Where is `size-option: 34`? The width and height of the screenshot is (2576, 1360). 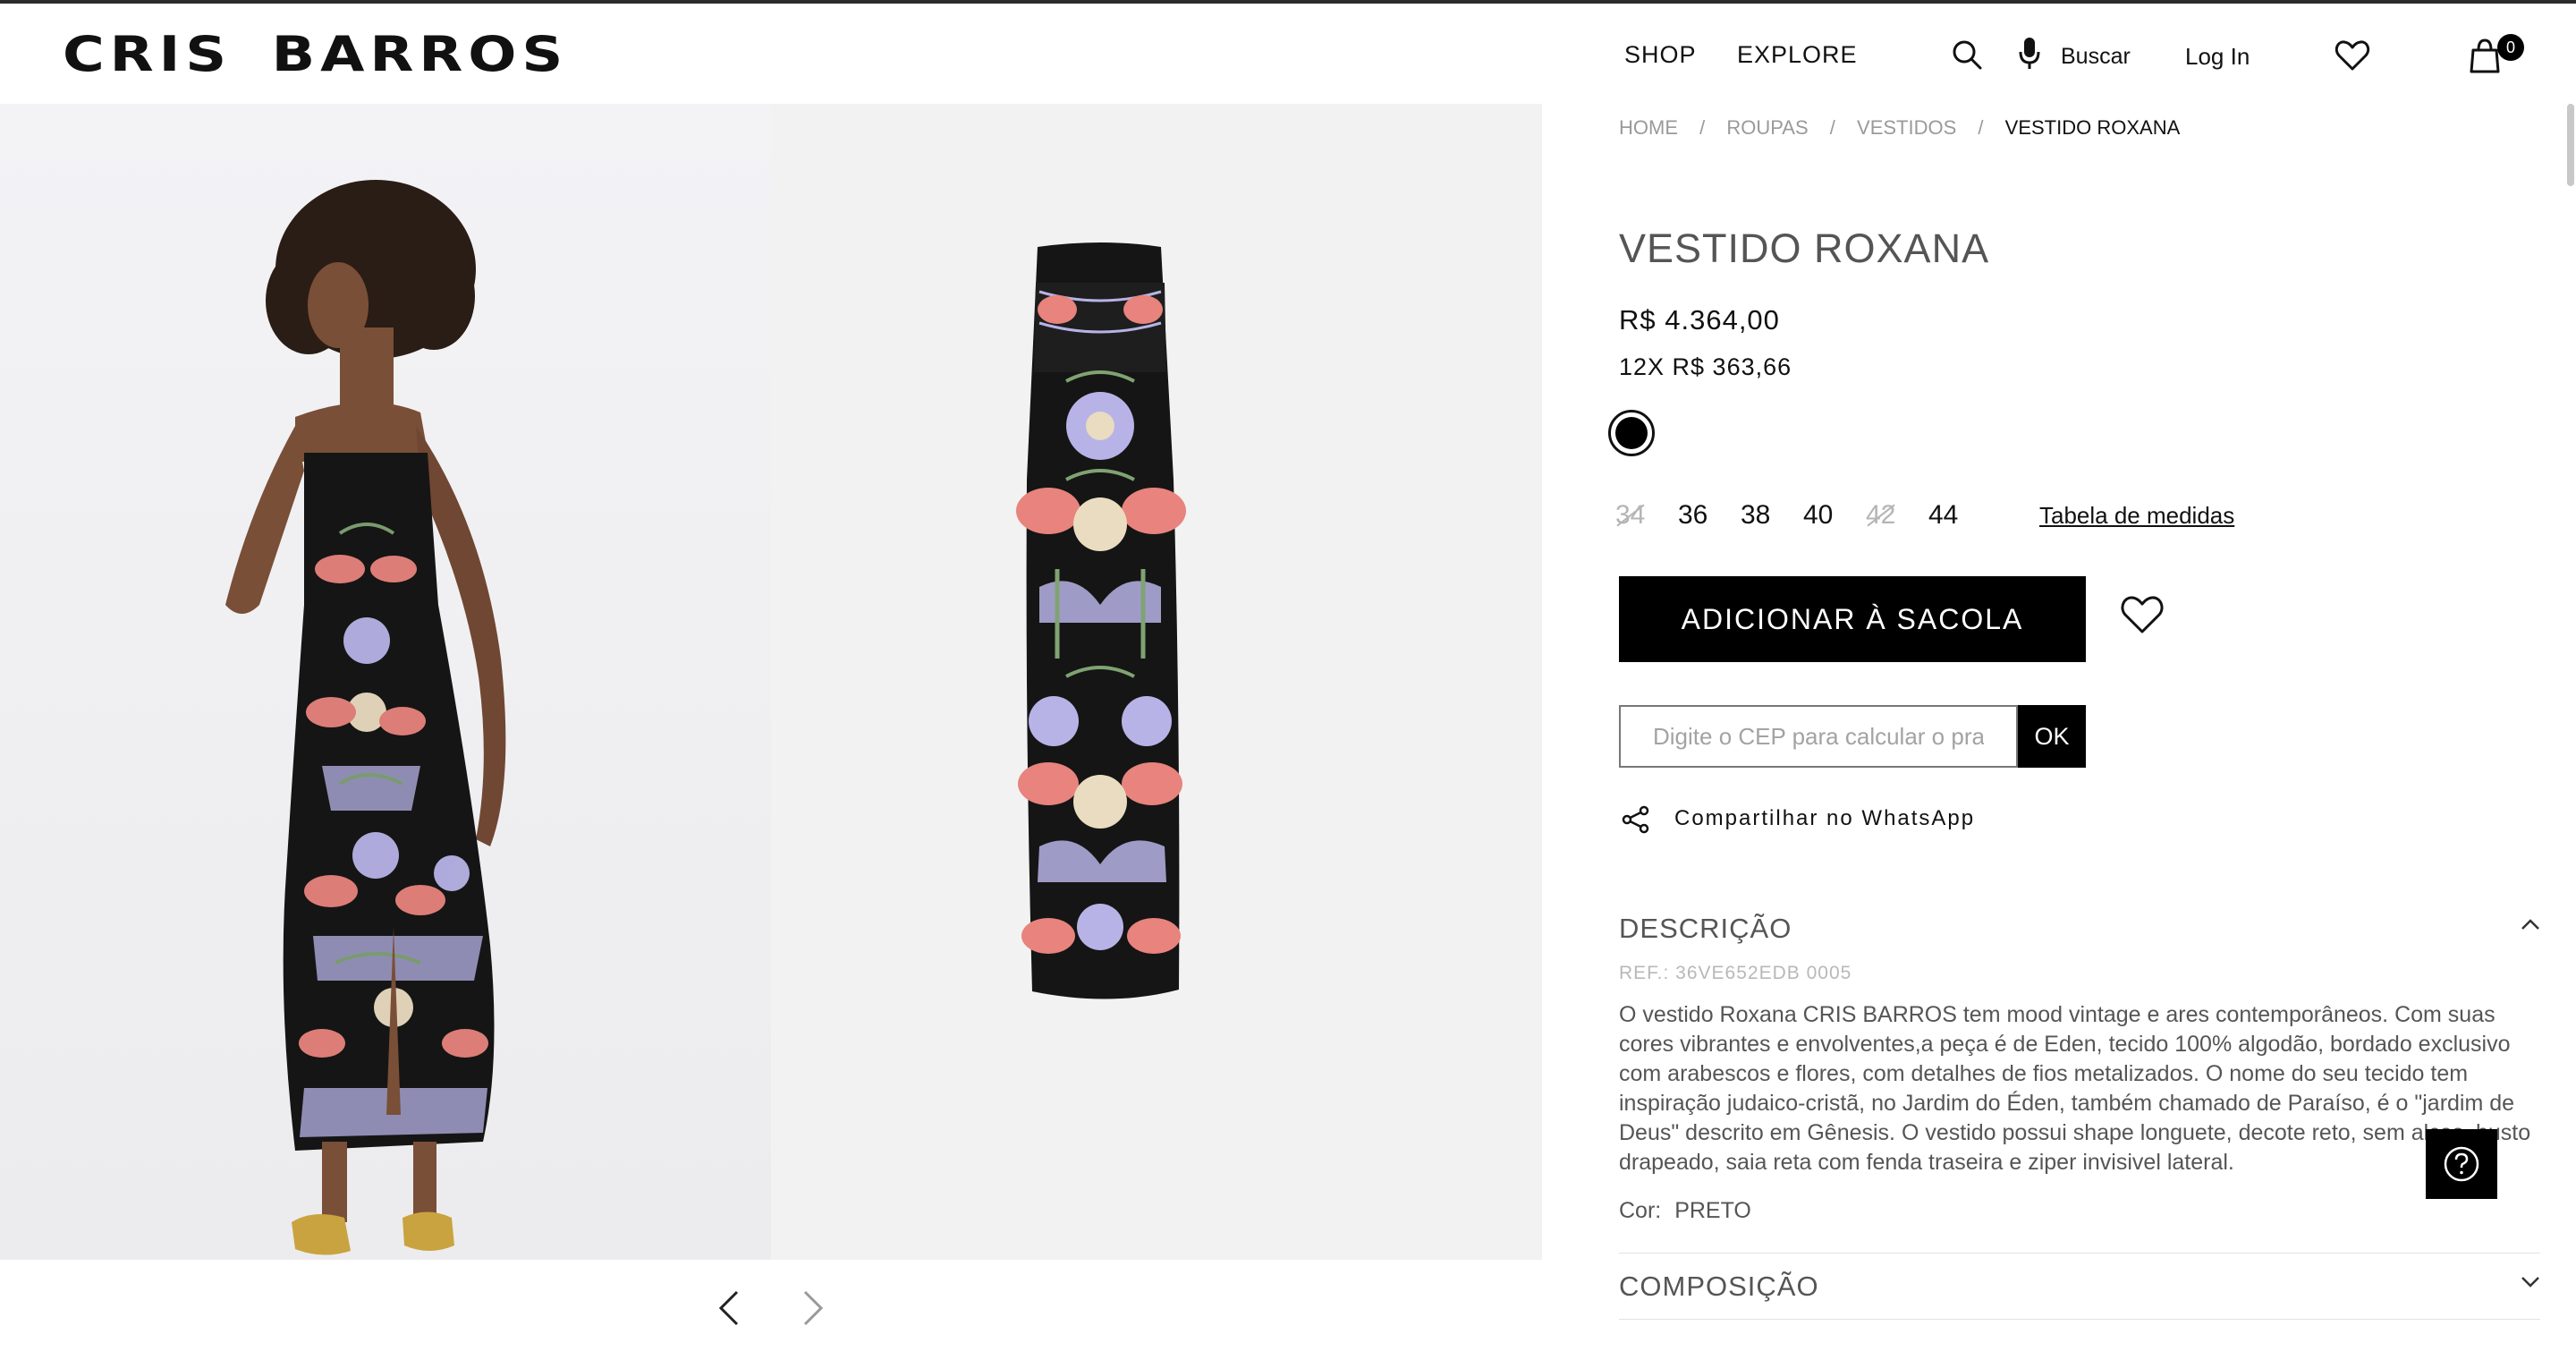
size-option: 34 is located at coordinates (1630, 515).